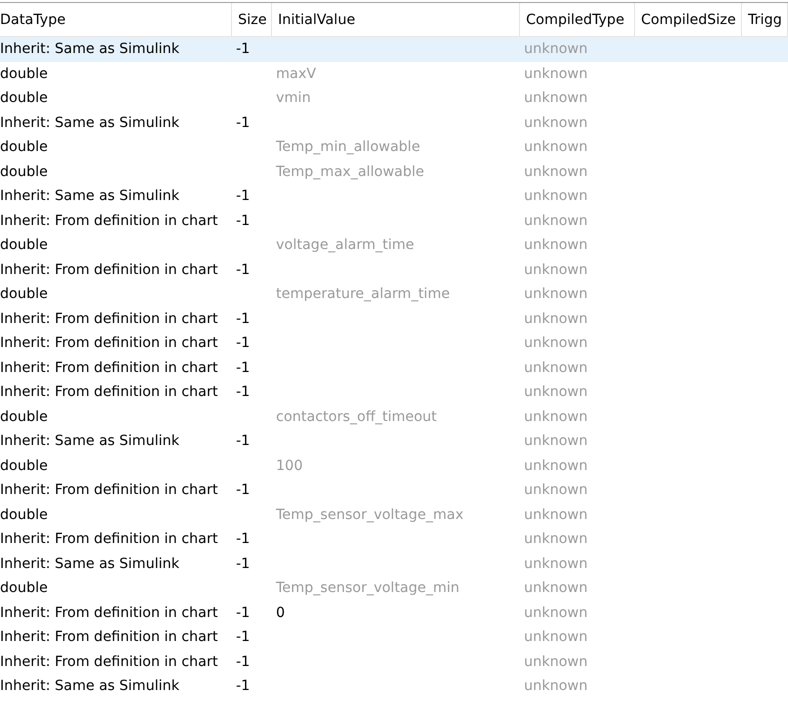 The height and width of the screenshot is (704, 788). Describe the element at coordinates (296, 74) in the screenshot. I see `initial-value-cell: maxV` at that location.